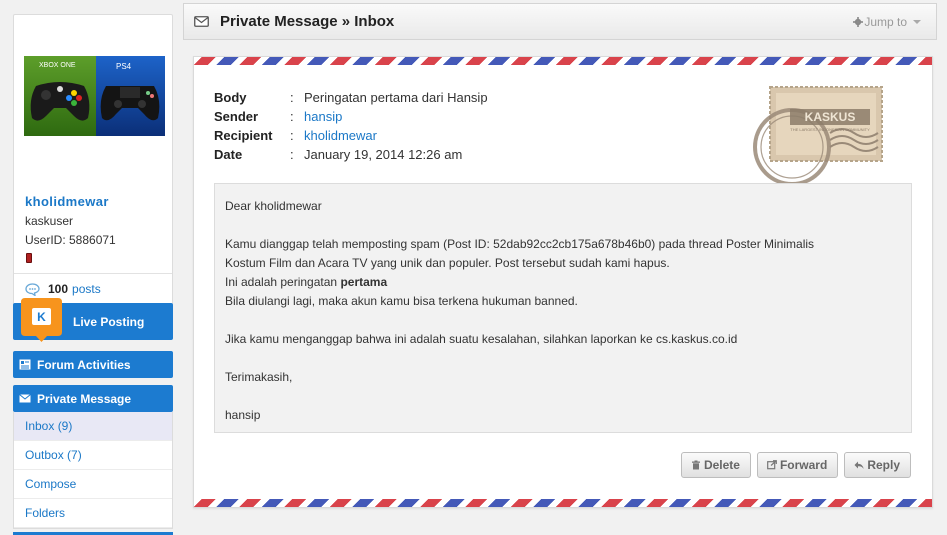  I want to click on avatar: XBOX ONE PS4, so click(94, 96).